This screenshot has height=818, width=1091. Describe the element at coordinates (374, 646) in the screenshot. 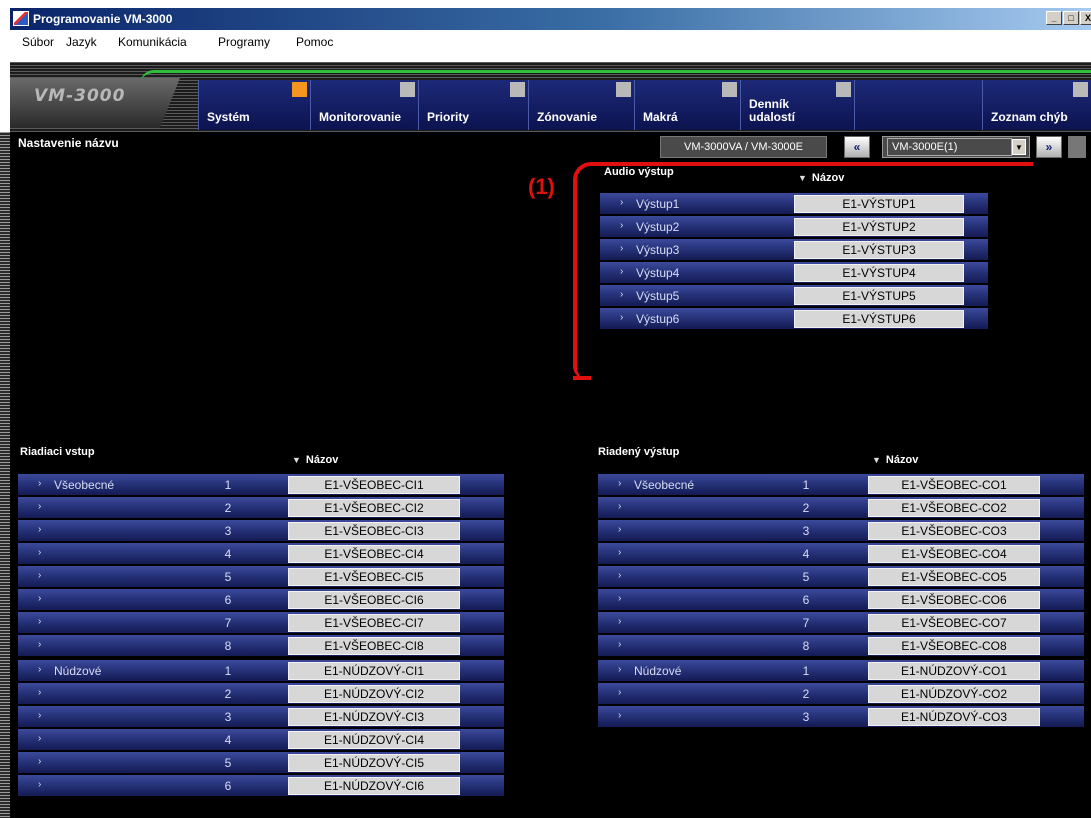

I see `name-field: E1-VŠEOBEC-CI8` at that location.